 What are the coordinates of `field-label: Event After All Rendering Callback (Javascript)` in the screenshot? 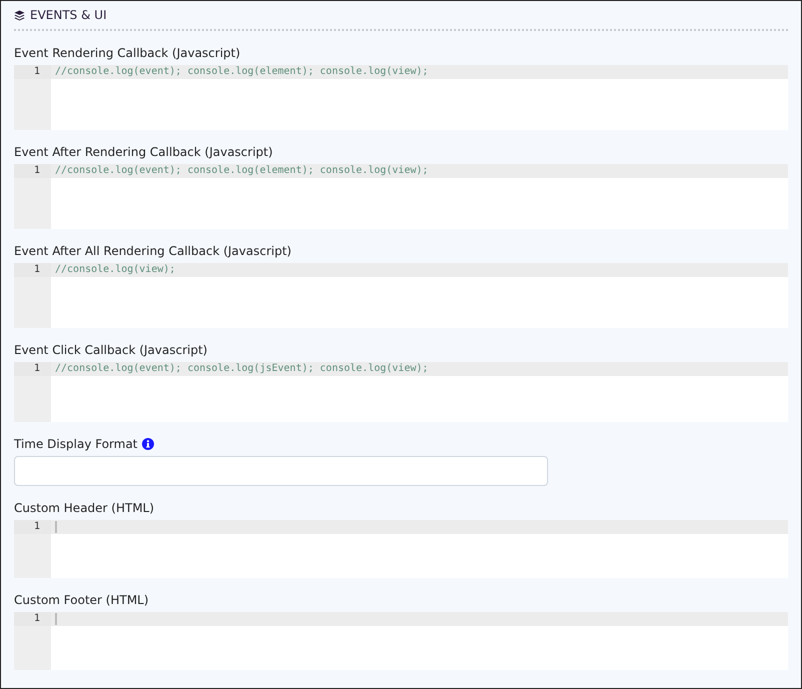 It's located at (153, 251).